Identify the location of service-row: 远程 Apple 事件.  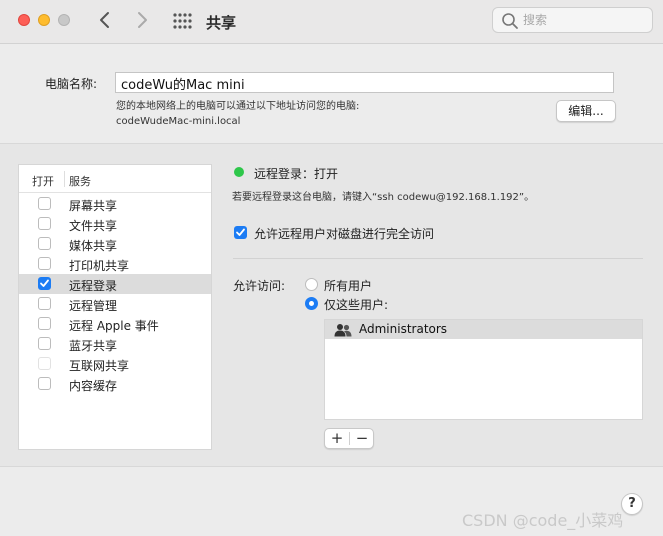
(115, 324).